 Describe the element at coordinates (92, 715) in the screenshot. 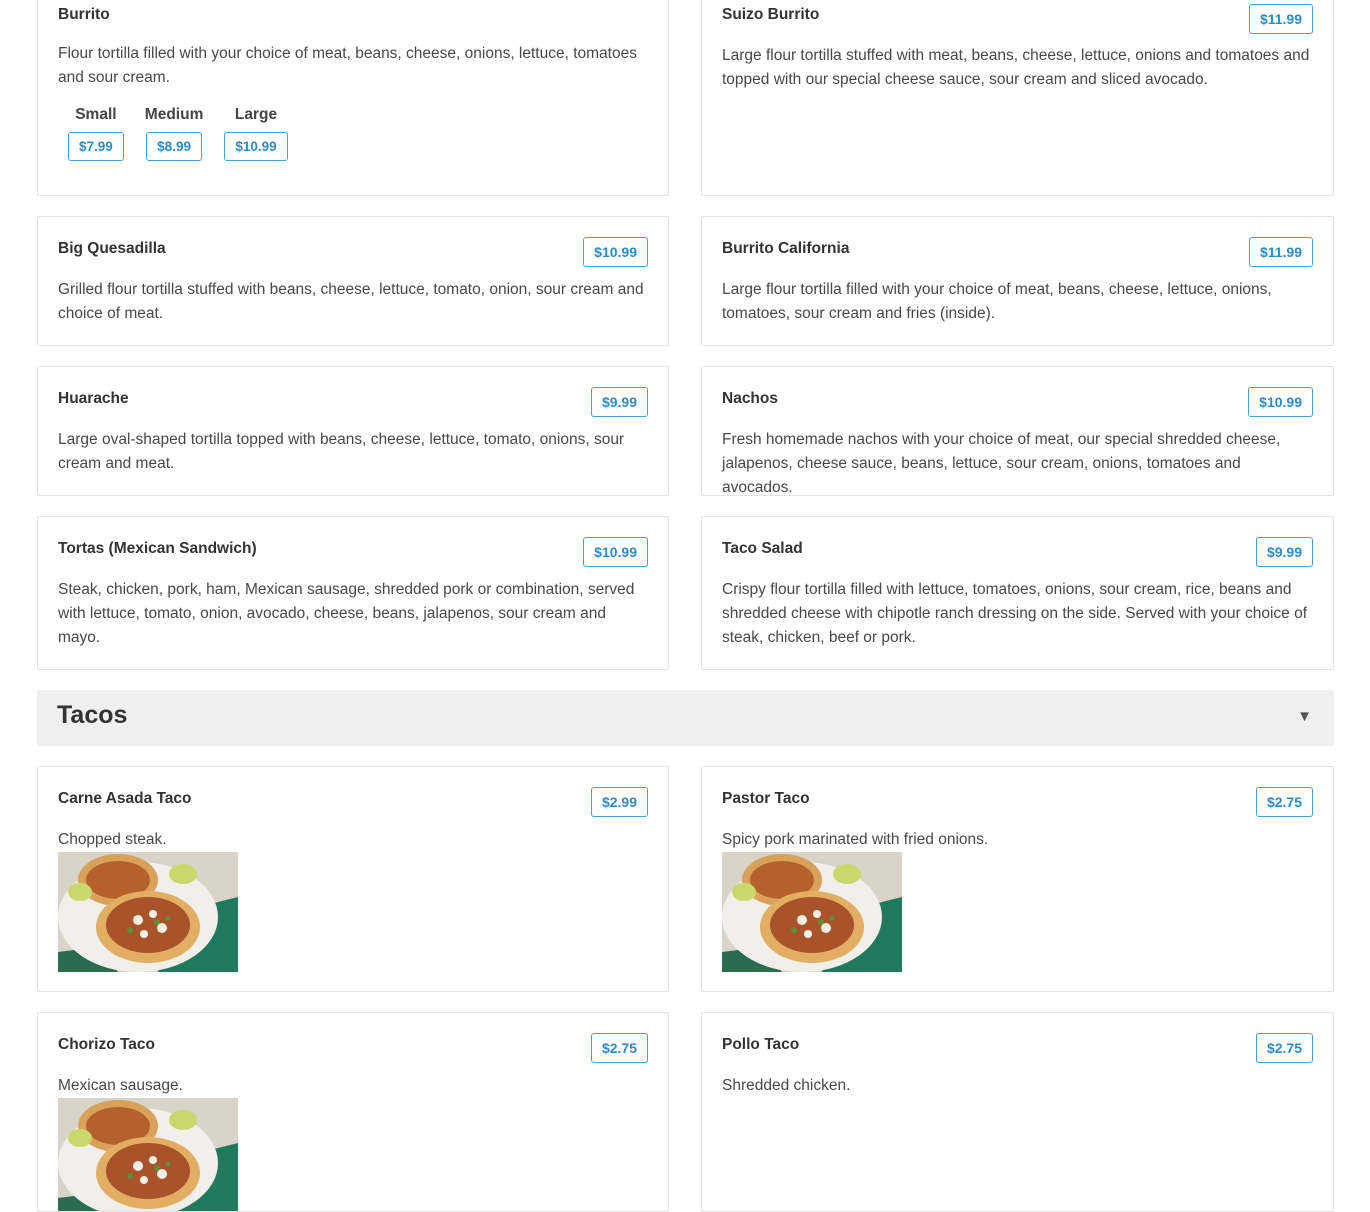

I see `section-title: Tacos` at that location.